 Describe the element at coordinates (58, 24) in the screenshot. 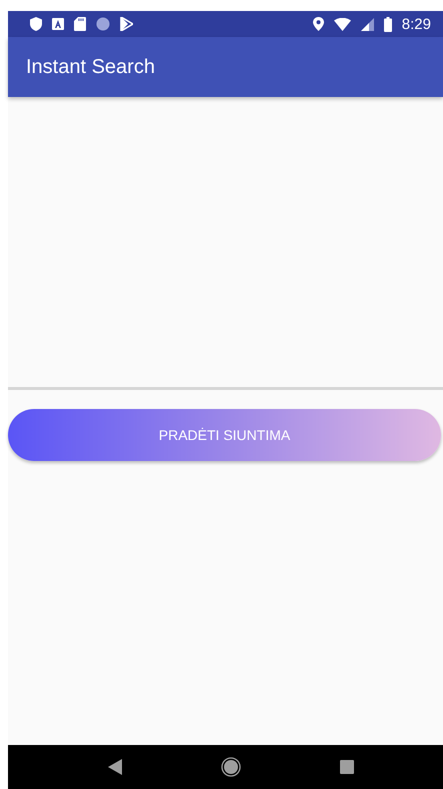

I see `letter-a-icon` at that location.